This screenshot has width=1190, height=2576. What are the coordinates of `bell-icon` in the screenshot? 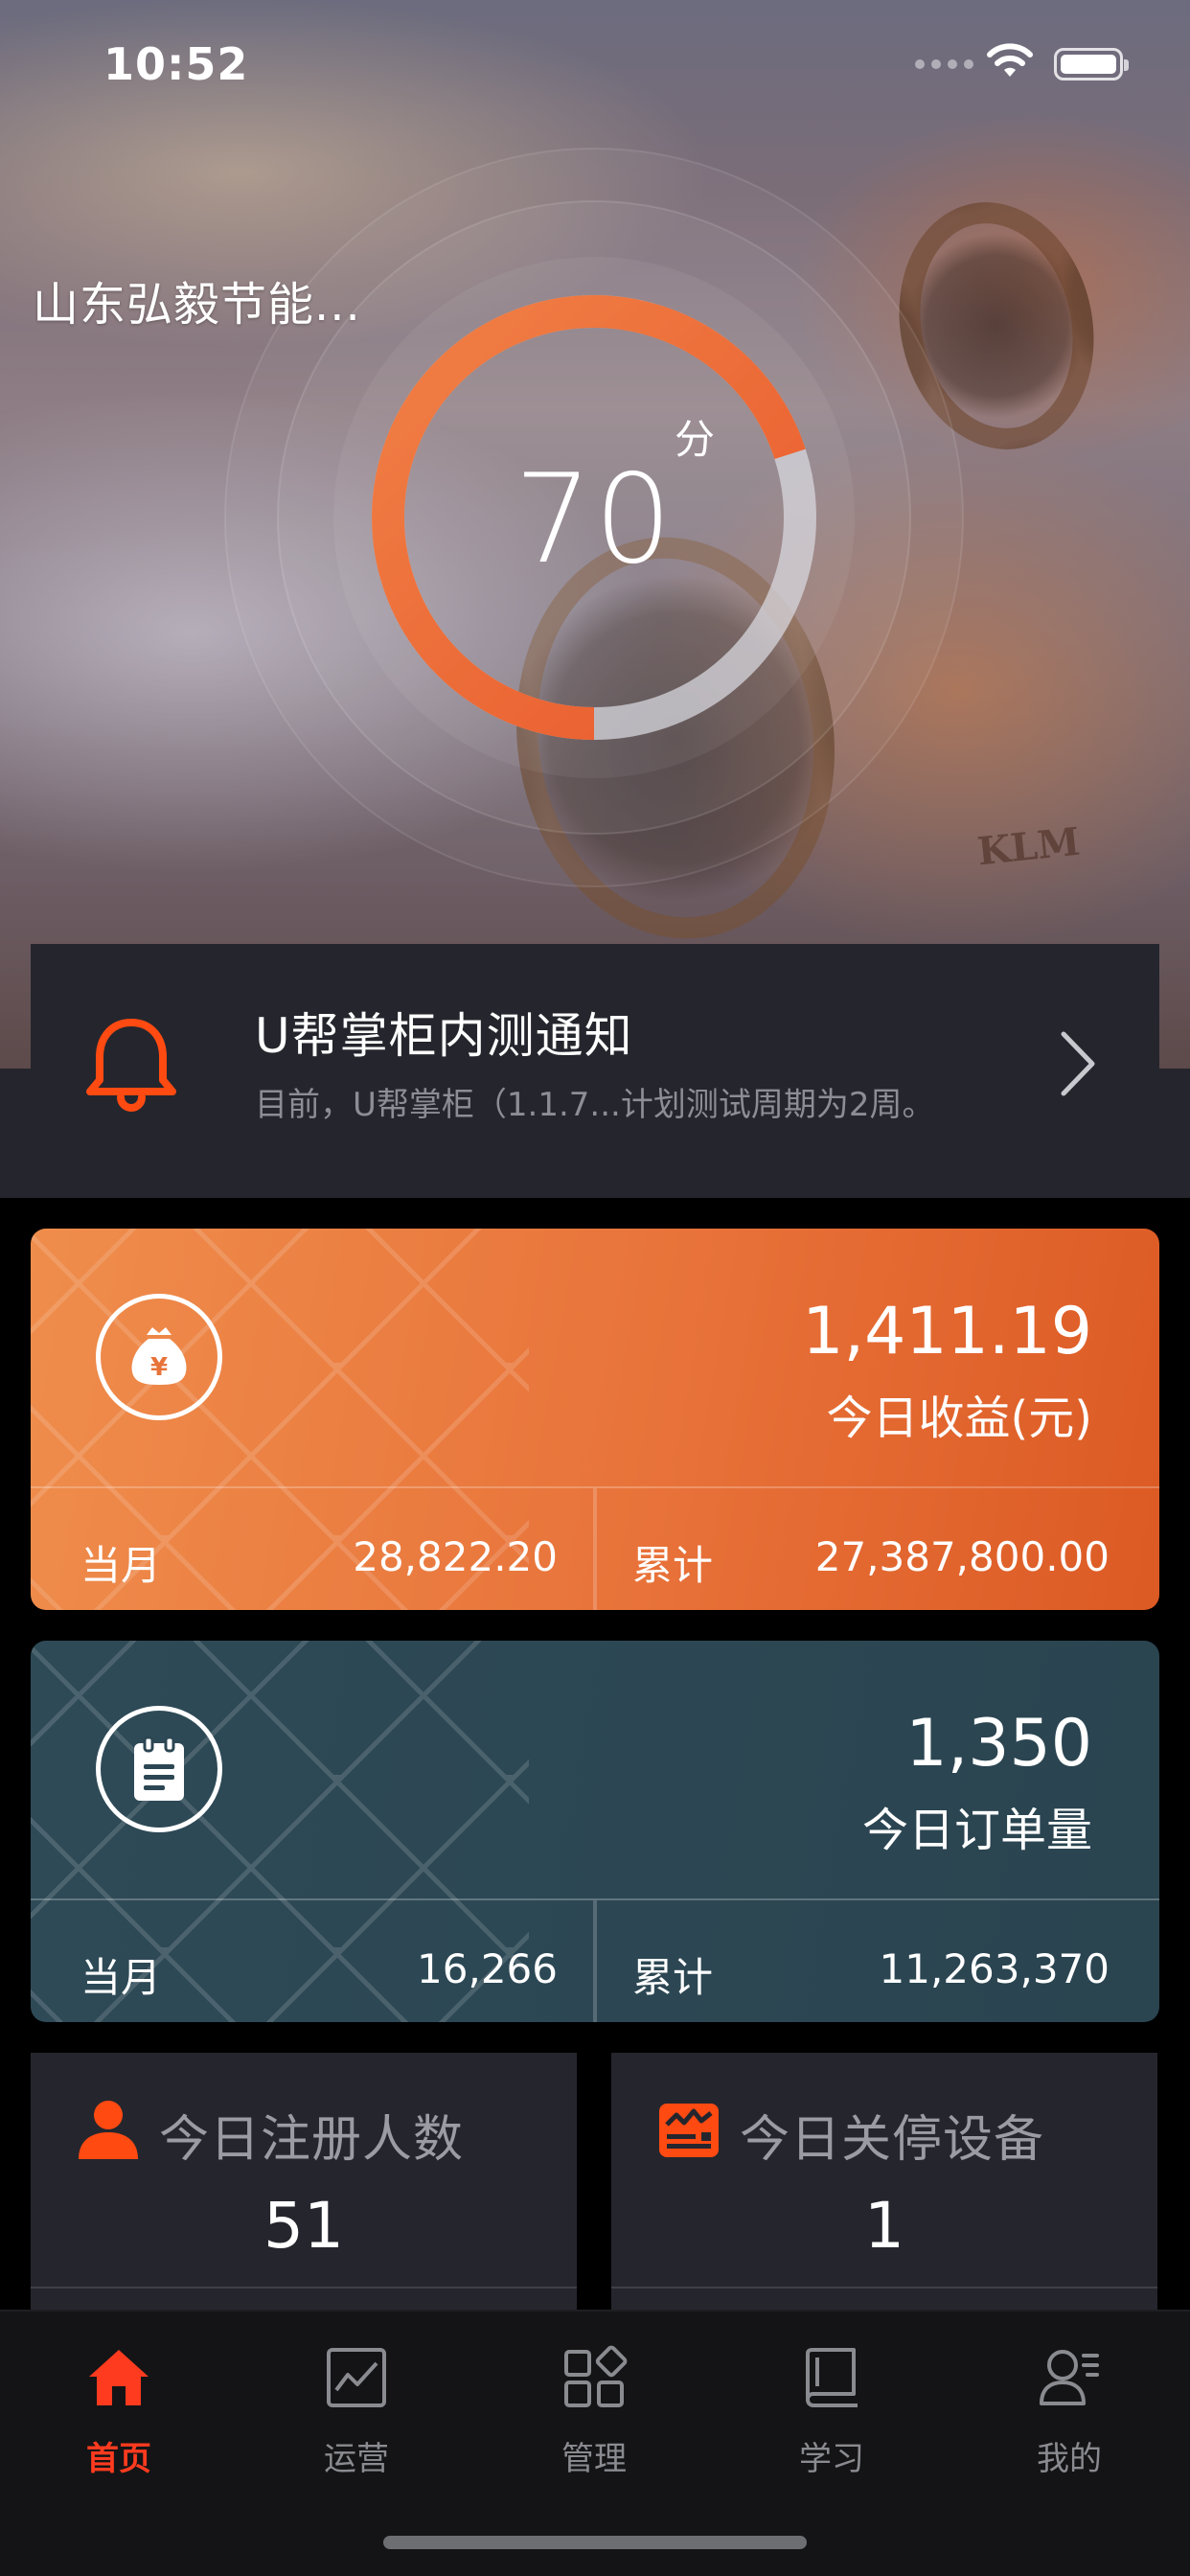 It's located at (131, 1065).